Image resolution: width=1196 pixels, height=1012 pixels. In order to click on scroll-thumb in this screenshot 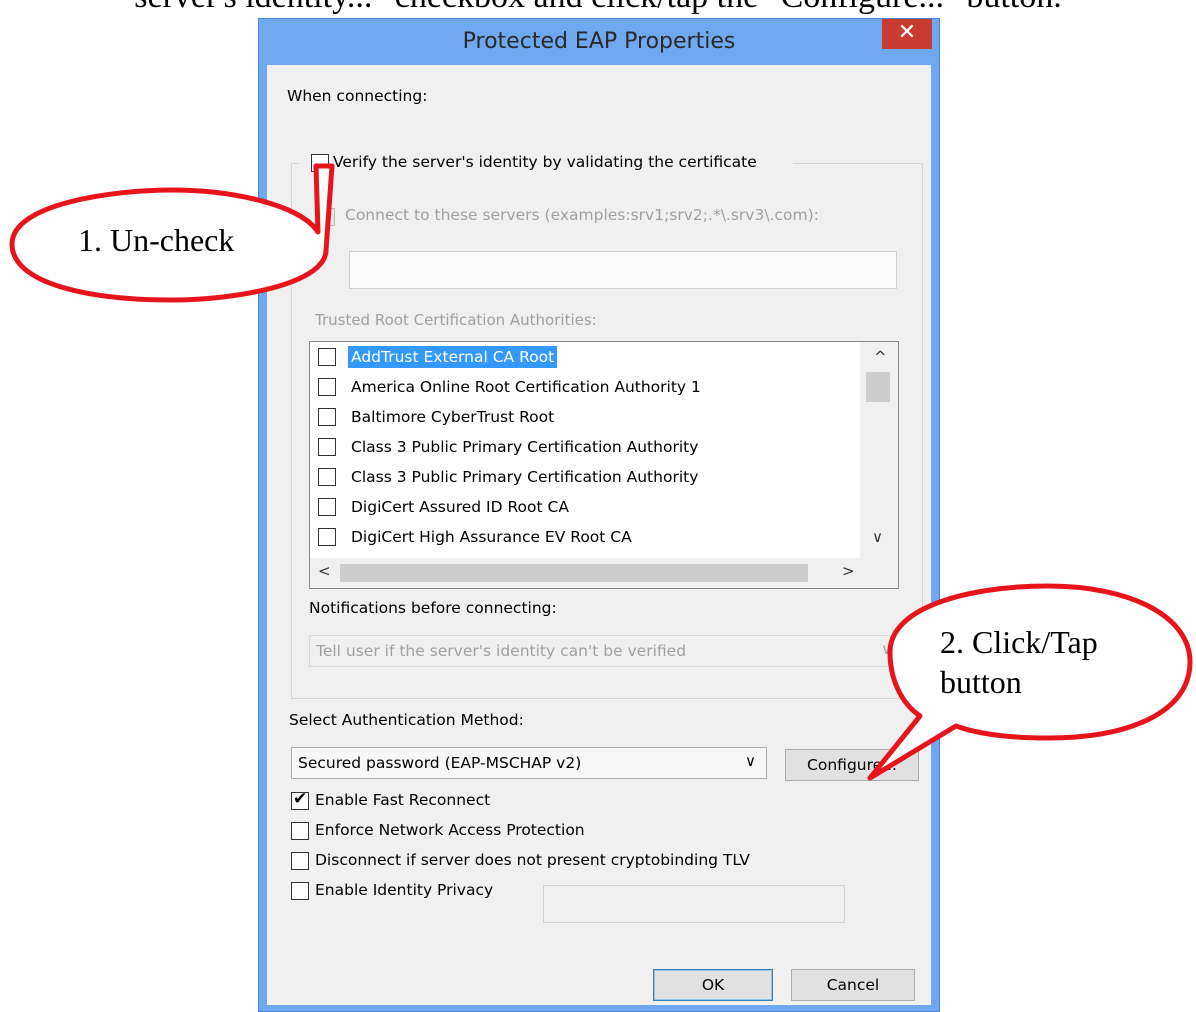, I will do `click(878, 387)`.